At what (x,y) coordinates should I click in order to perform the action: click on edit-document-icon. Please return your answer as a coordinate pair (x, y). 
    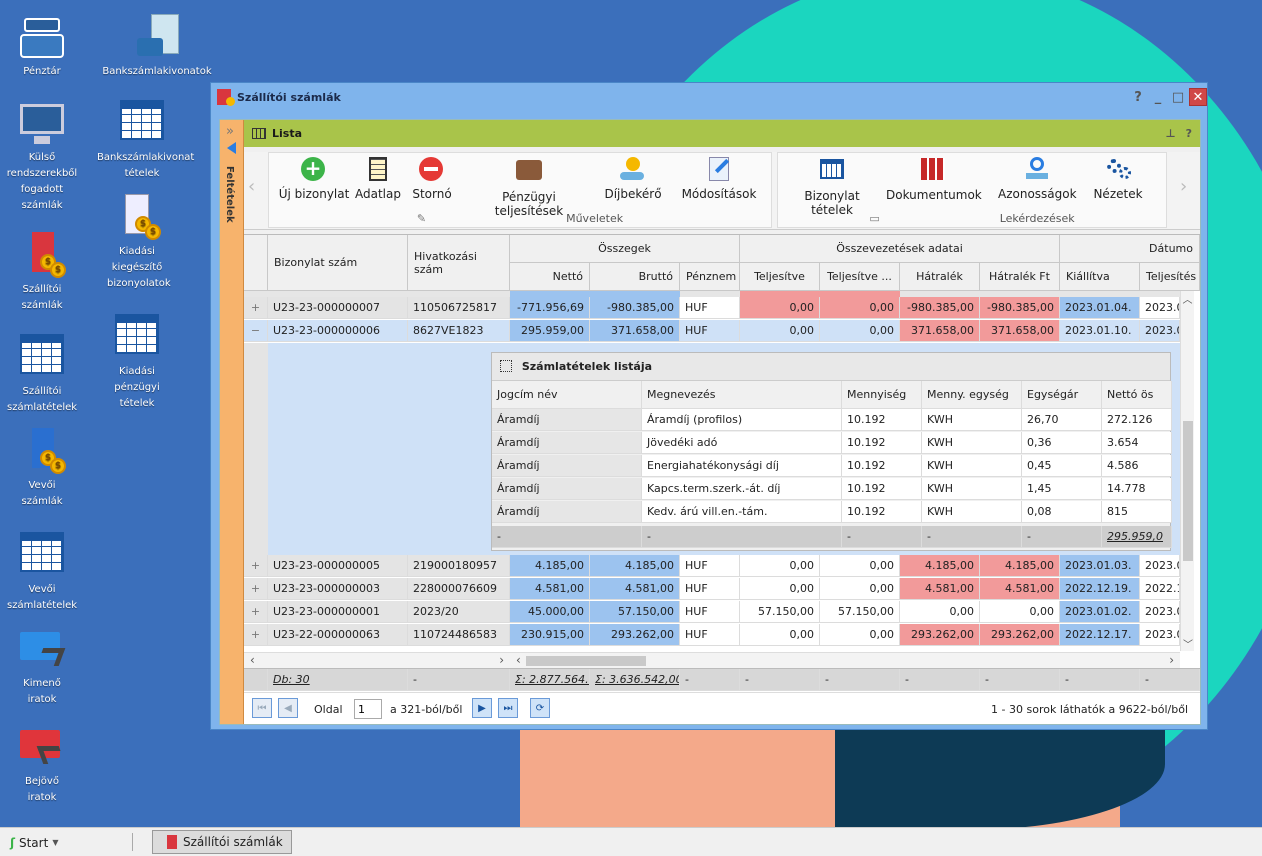
    Looking at the image, I should click on (719, 169).